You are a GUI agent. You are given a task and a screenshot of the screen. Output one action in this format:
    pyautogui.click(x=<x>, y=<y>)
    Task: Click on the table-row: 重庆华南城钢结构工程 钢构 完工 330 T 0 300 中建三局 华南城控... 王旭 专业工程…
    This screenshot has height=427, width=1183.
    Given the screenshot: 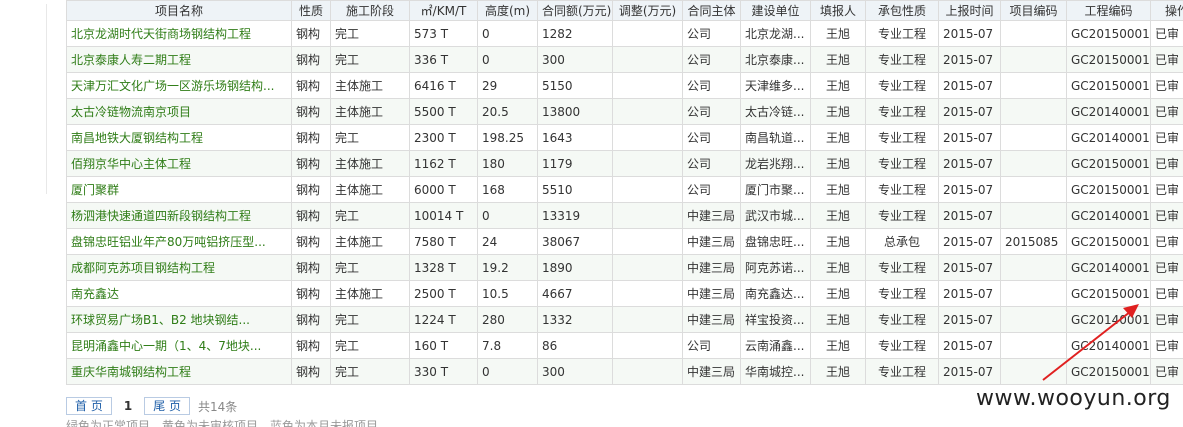 What is the action you would take?
    pyautogui.click(x=624, y=371)
    